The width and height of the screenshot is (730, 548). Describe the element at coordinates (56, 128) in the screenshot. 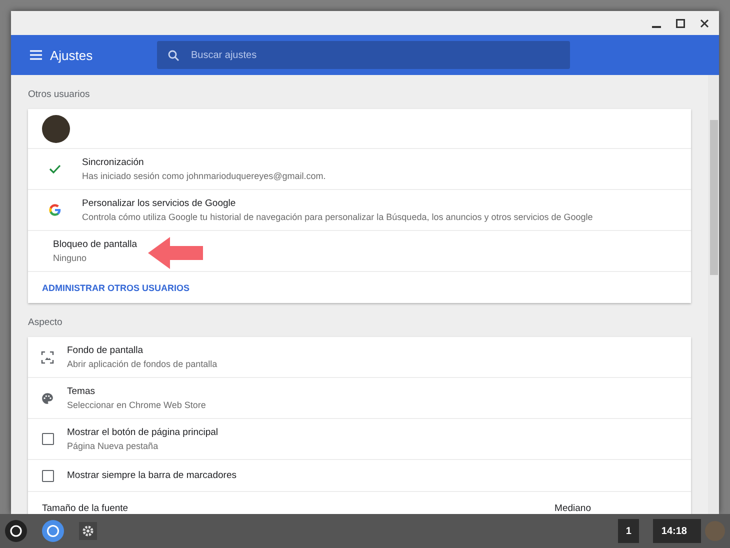

I see `user-avatar` at that location.